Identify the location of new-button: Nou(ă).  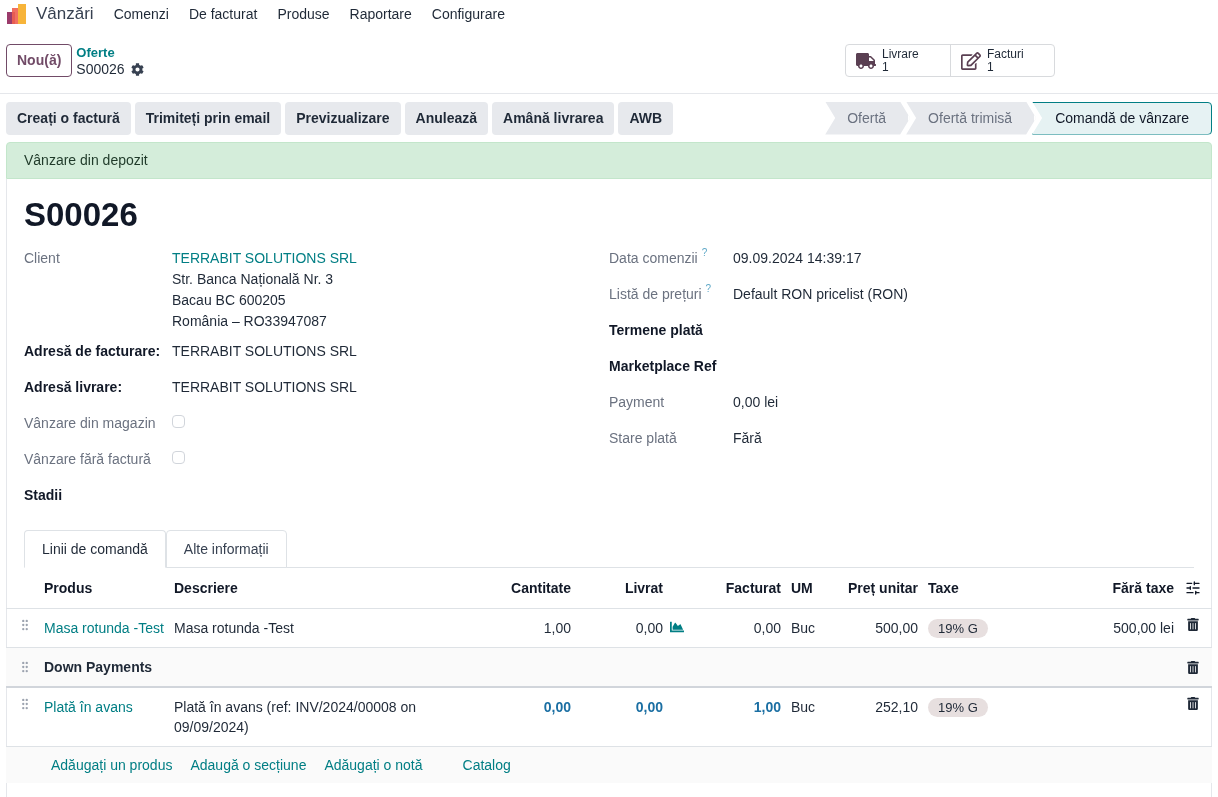
(39, 60).